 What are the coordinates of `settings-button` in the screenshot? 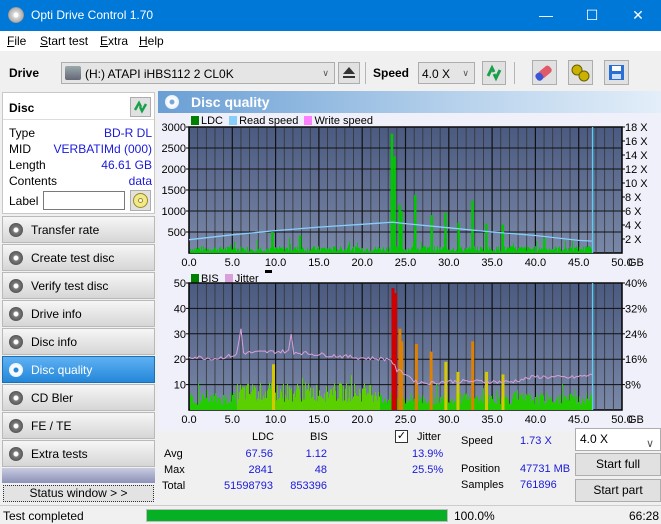 It's located at (580, 72).